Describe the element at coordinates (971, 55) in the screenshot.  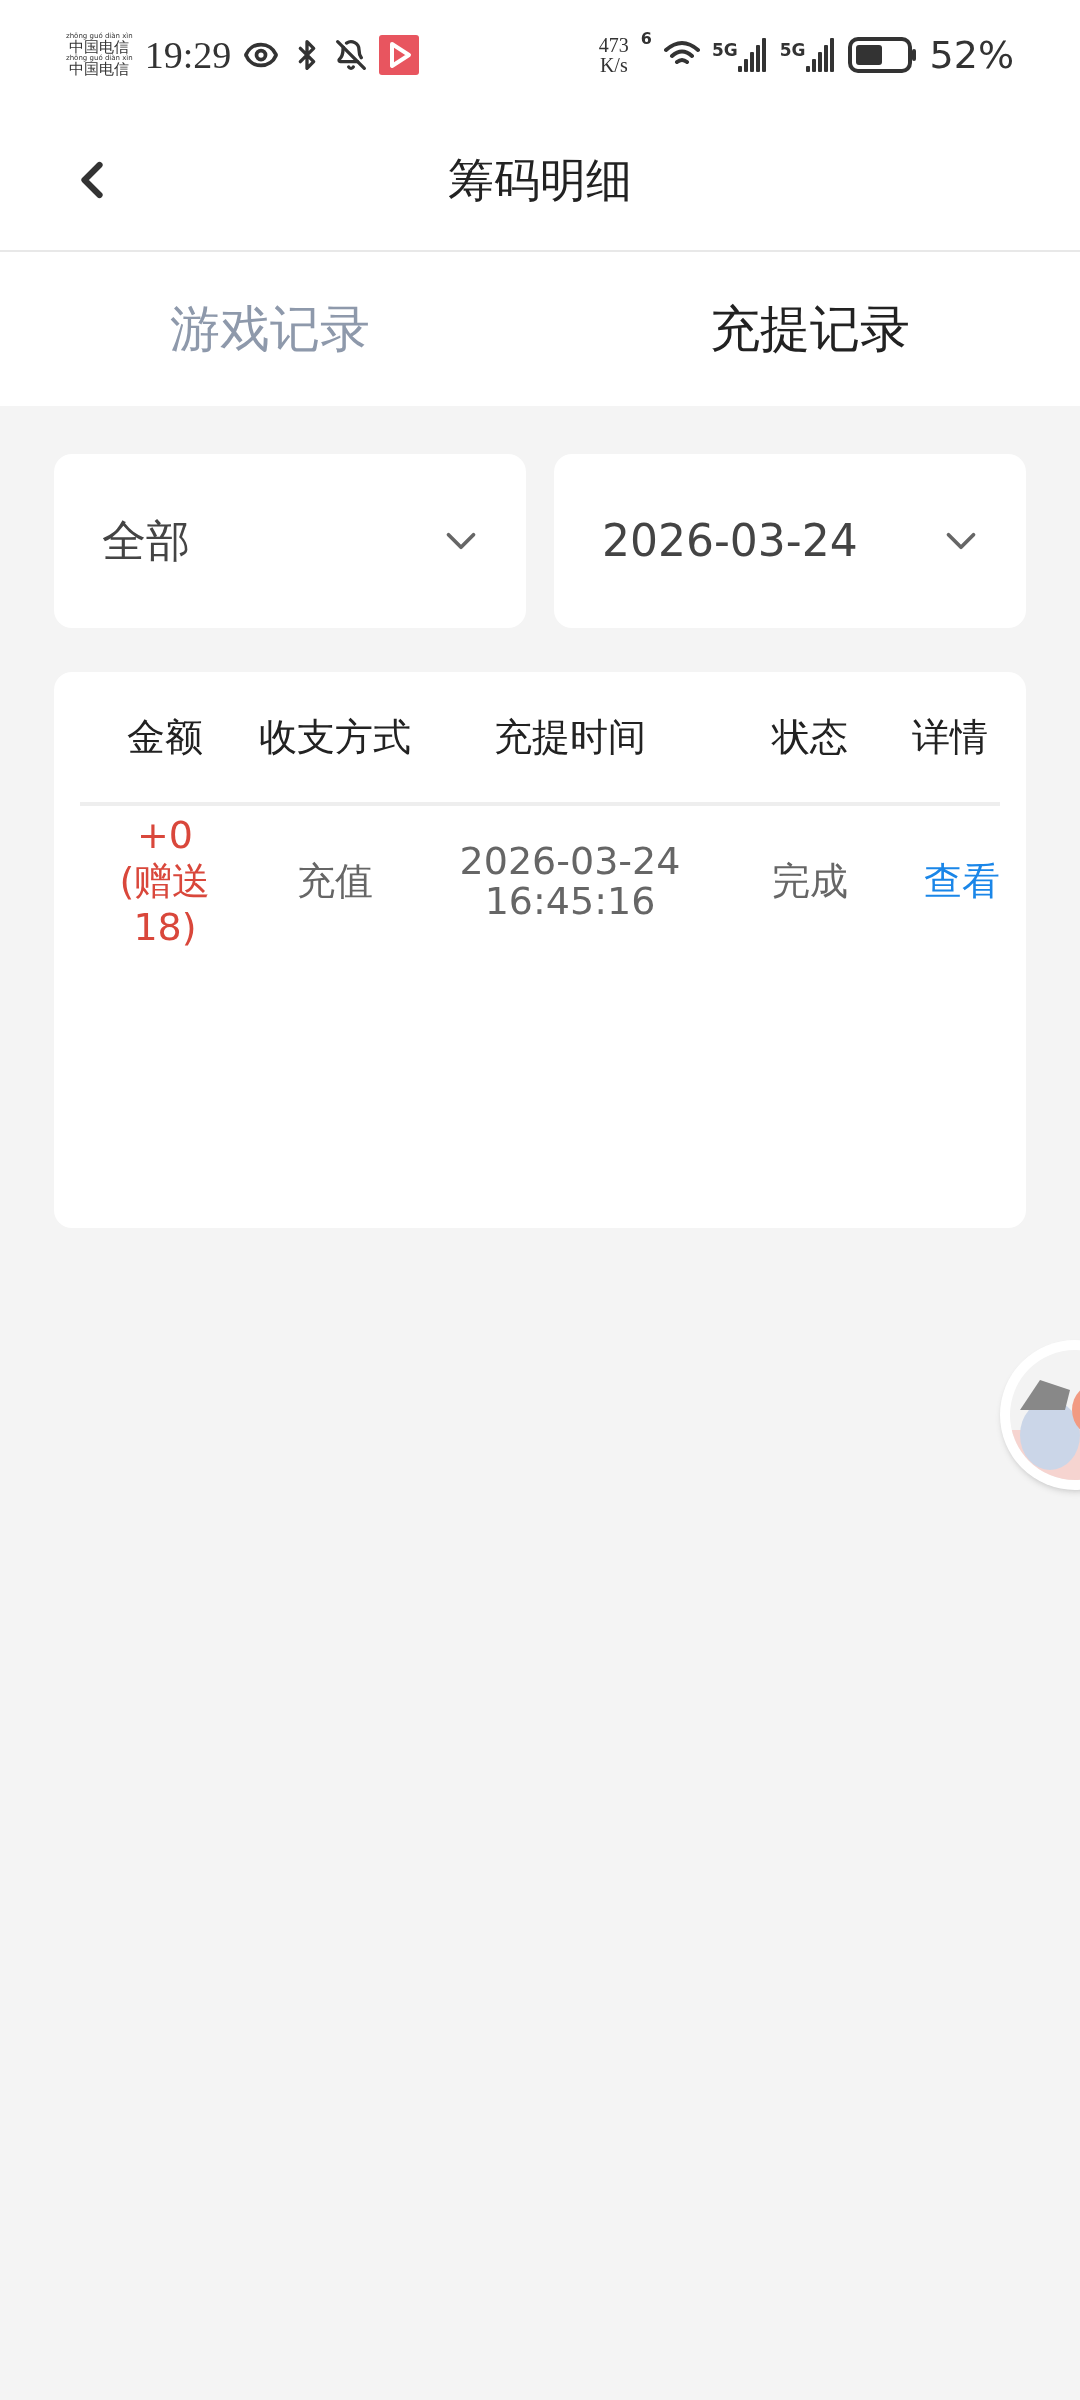
I see `battery-percent: 52%` at that location.